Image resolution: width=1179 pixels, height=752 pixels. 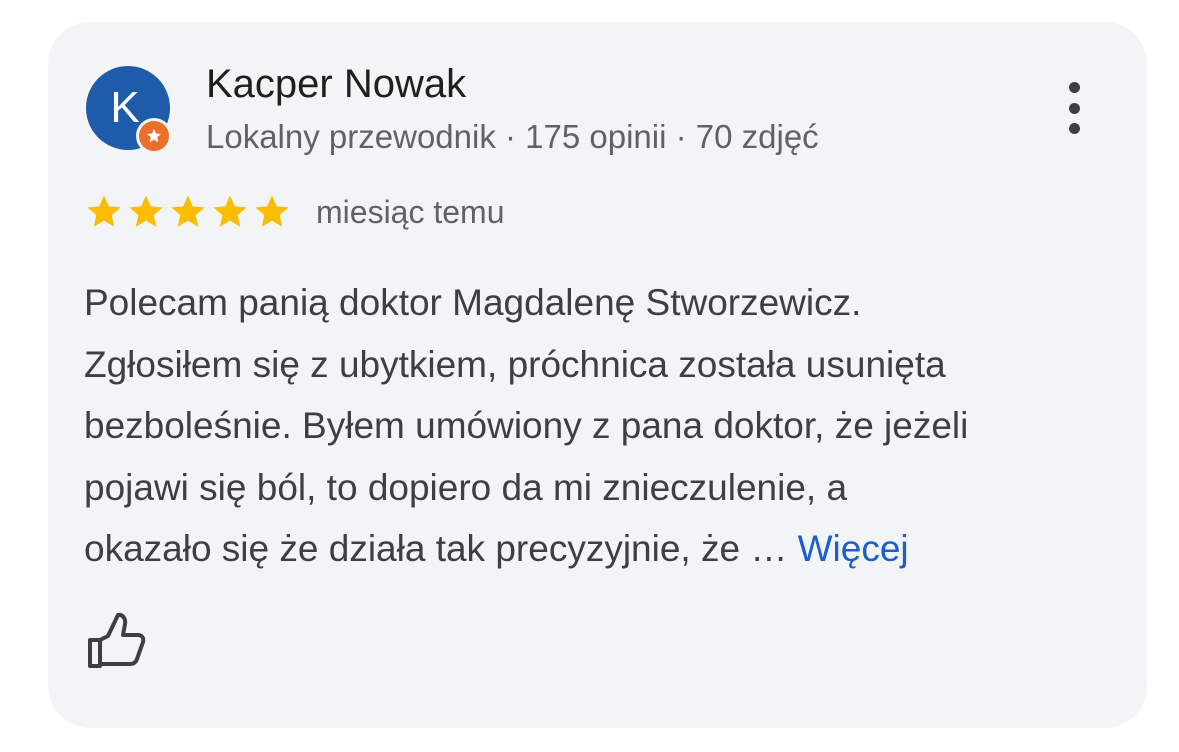 I want to click on more-link: Więcej, so click(x=853, y=548).